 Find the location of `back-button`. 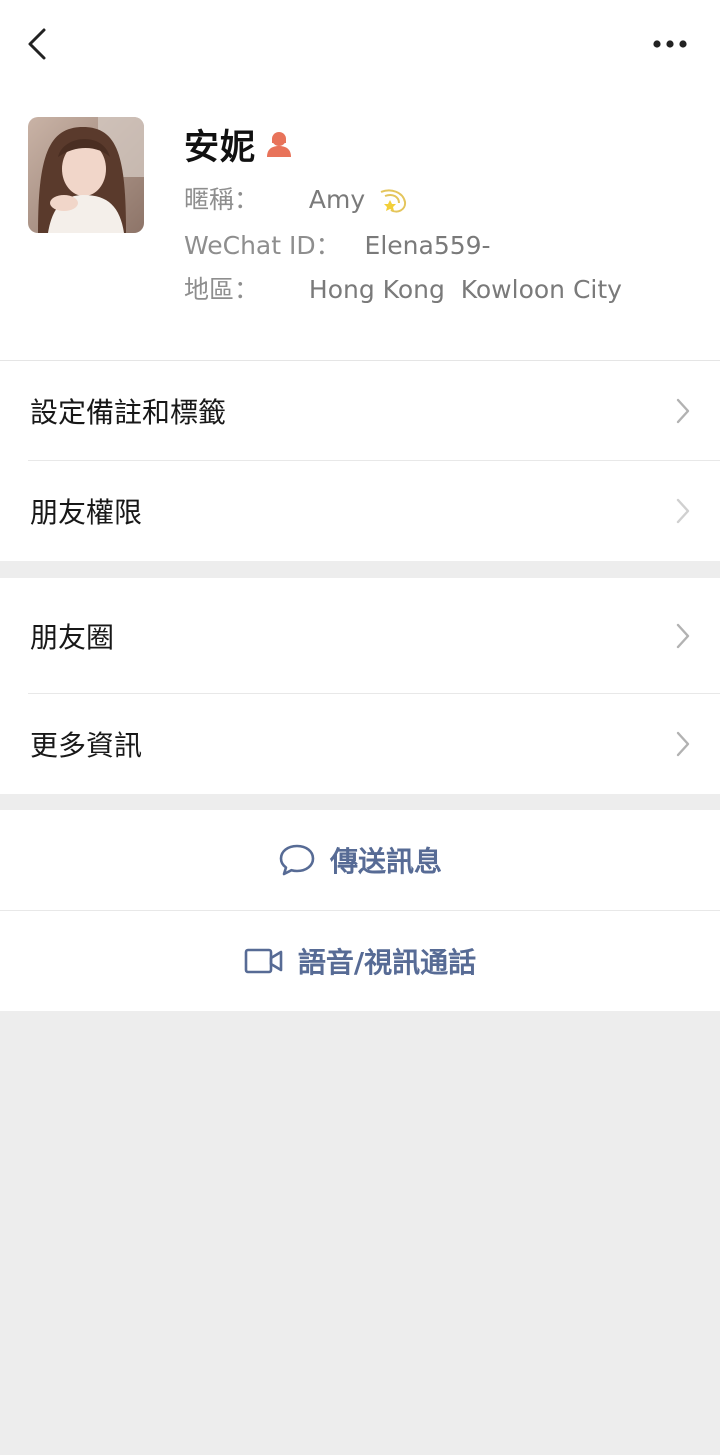

back-button is located at coordinates (40, 44).